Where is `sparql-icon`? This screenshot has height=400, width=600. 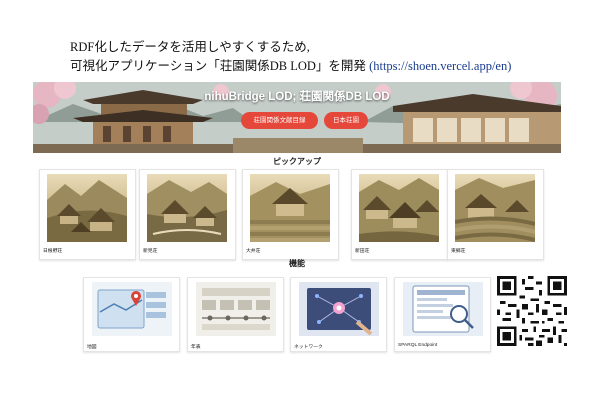
sparql-icon is located at coordinates (443, 309).